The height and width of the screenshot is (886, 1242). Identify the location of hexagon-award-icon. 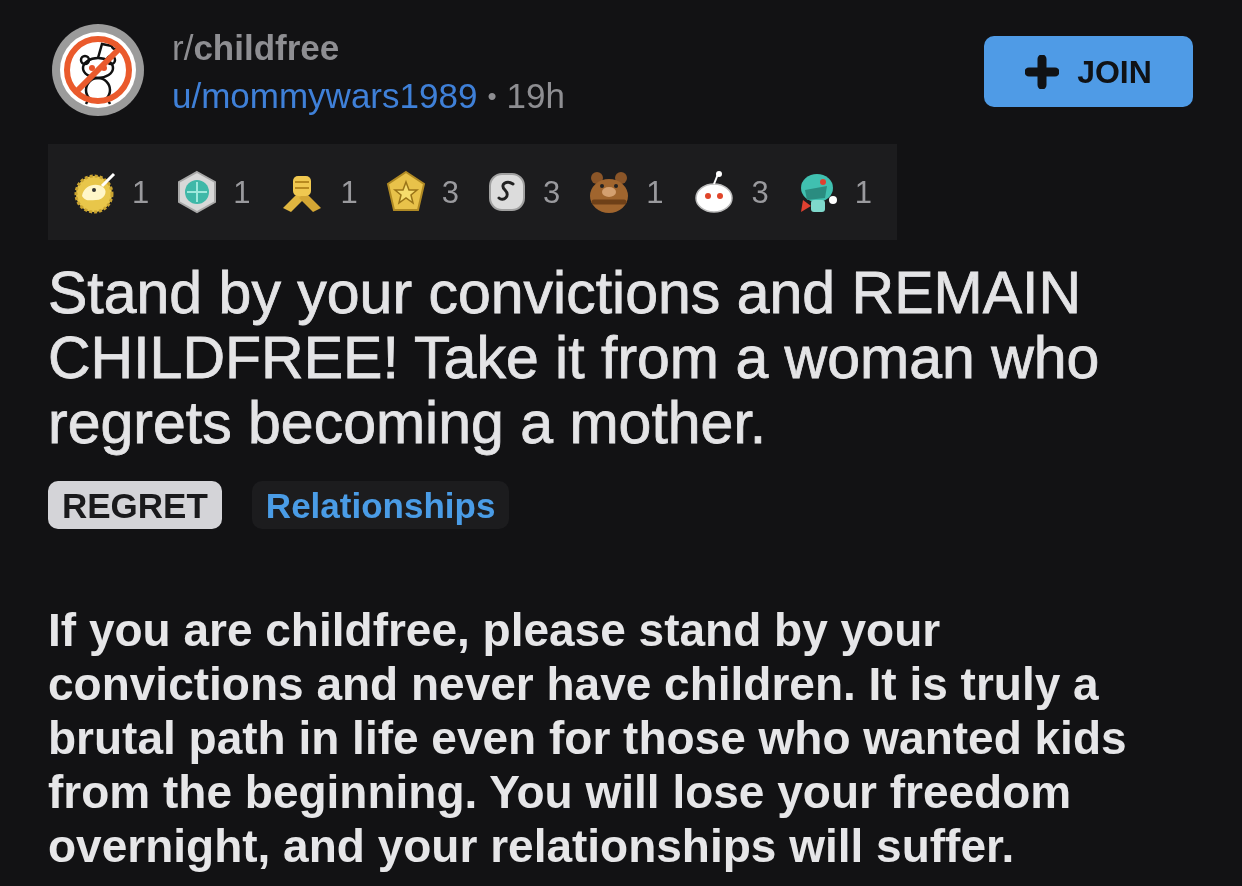
(197, 192).